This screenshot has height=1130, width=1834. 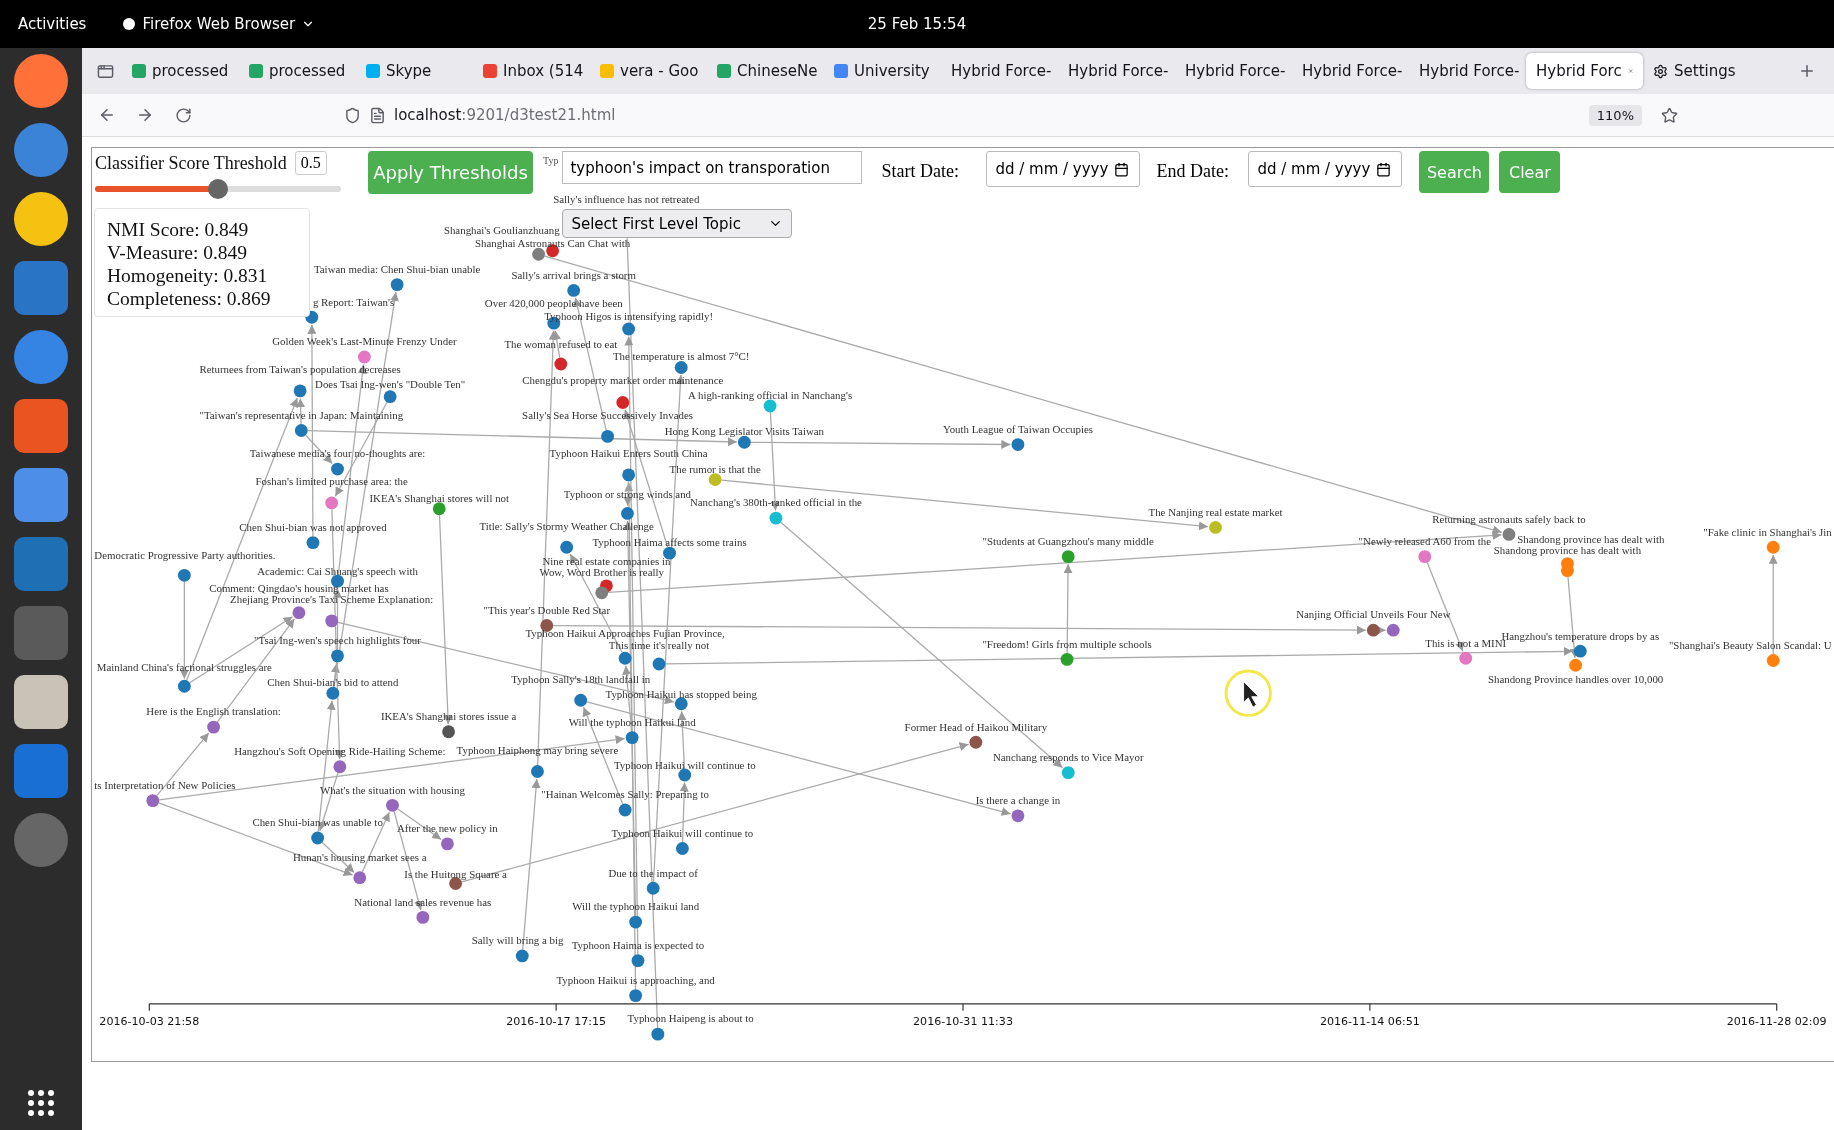 I want to click on topic-select: Select First Level Topic, so click(x=677, y=223).